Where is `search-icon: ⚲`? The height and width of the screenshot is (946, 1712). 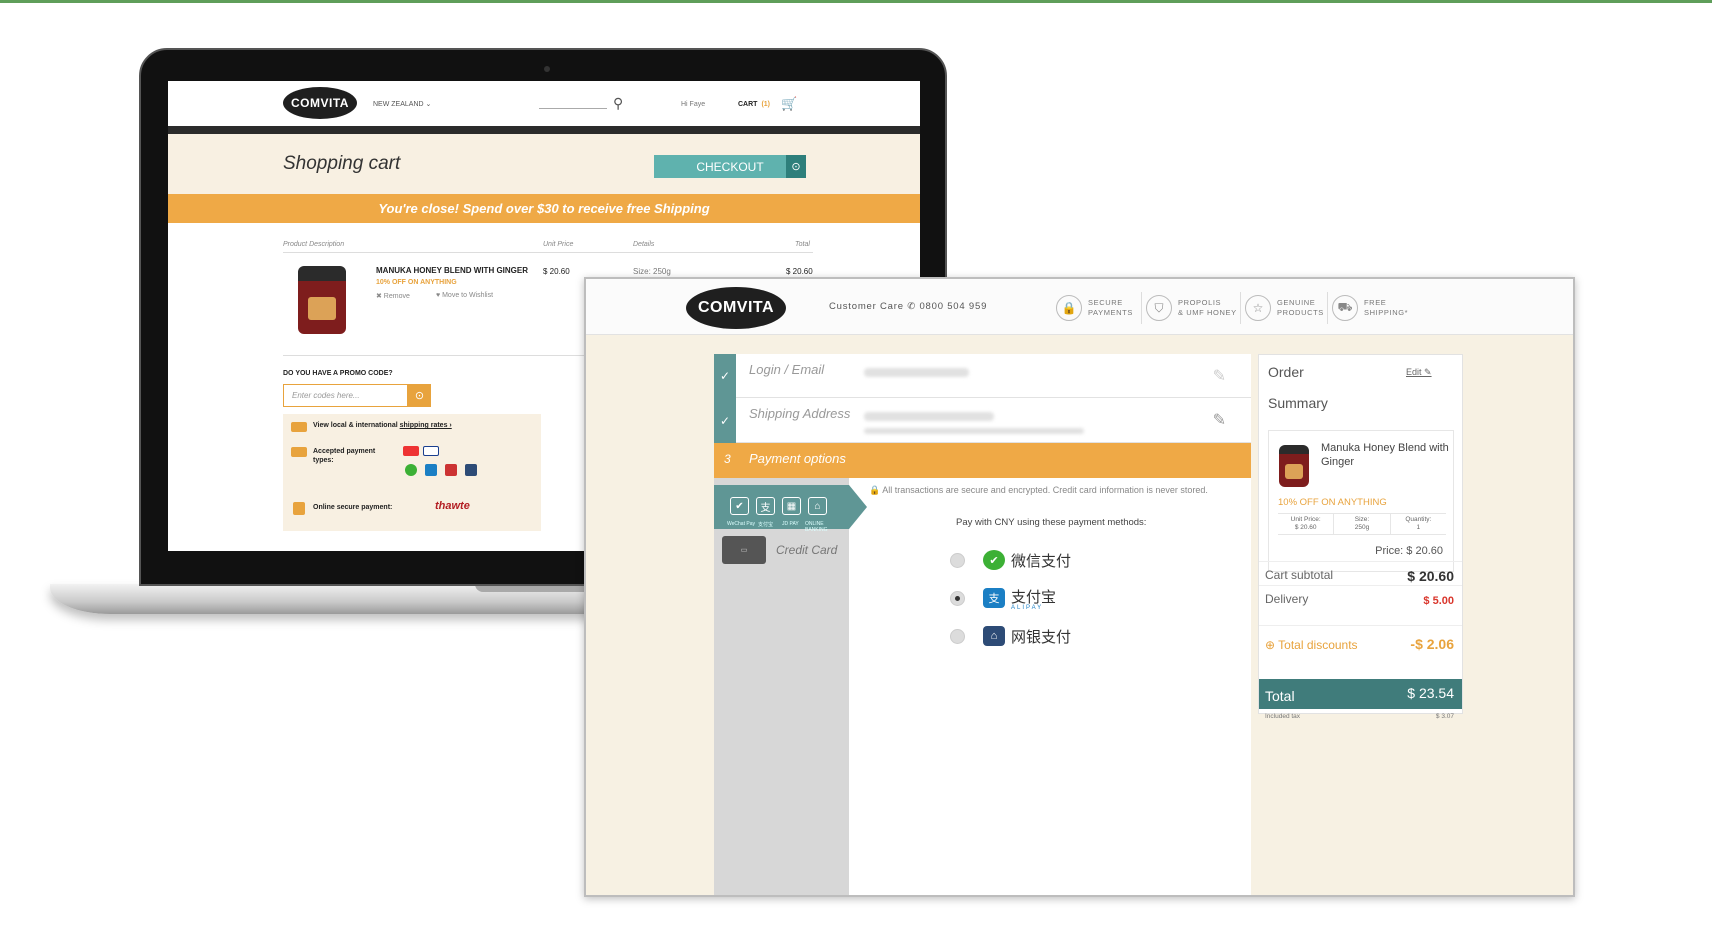
search-icon: ⚲ is located at coordinates (618, 103).